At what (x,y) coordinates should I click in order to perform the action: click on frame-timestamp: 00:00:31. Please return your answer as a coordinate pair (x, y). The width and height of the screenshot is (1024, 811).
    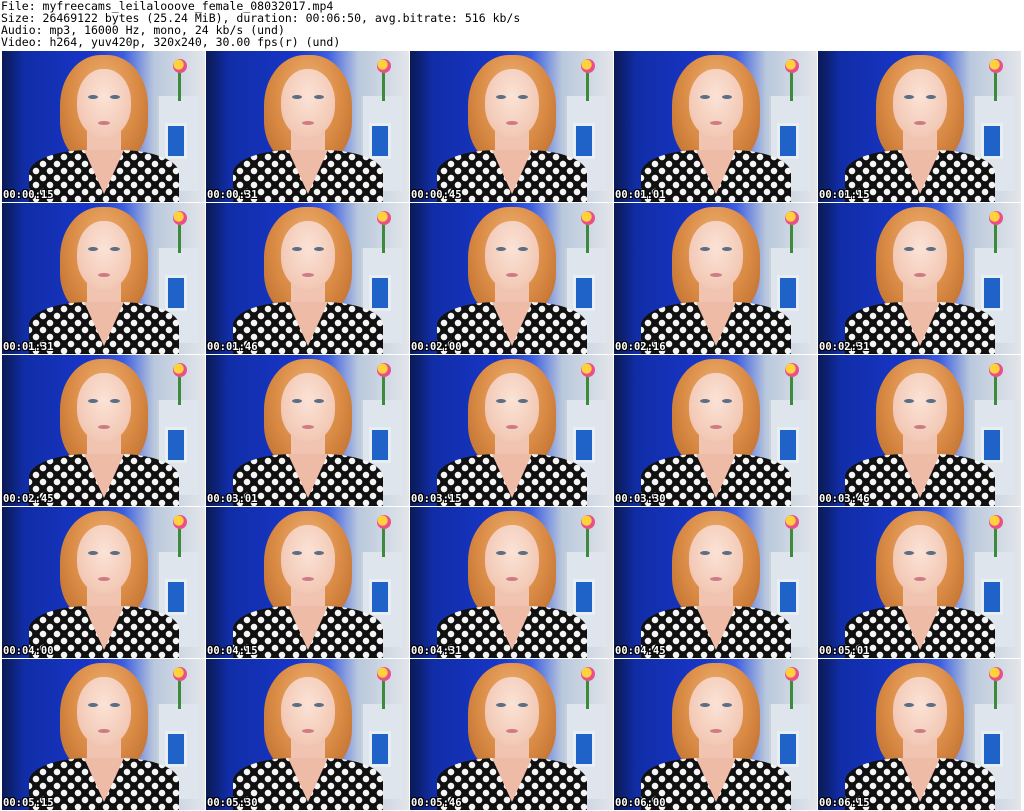
    Looking at the image, I should click on (232, 195).